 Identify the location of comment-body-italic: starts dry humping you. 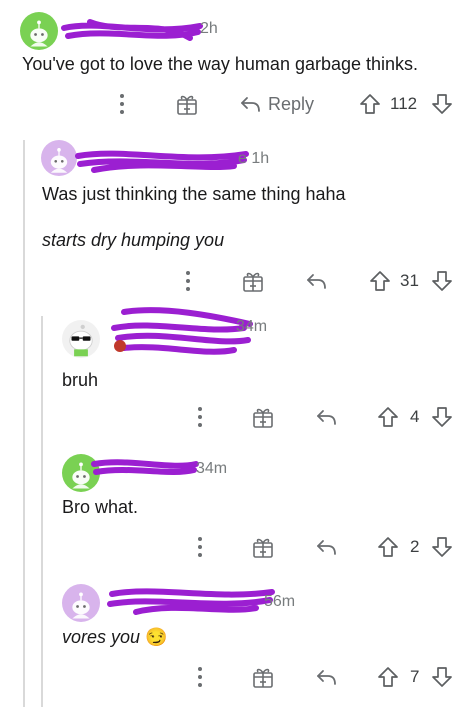
(133, 240).